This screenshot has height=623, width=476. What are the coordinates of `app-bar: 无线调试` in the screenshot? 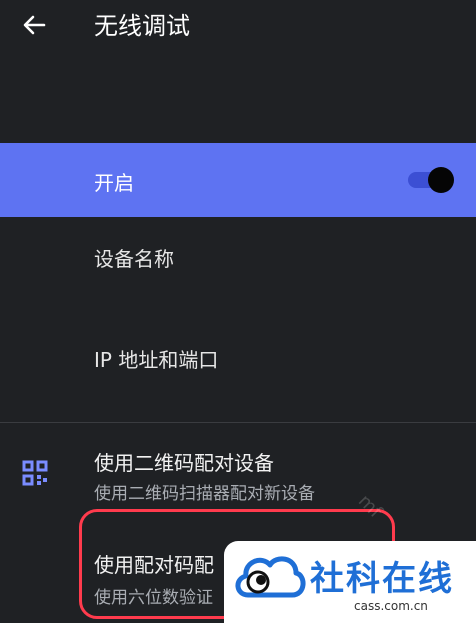 It's located at (238, 28).